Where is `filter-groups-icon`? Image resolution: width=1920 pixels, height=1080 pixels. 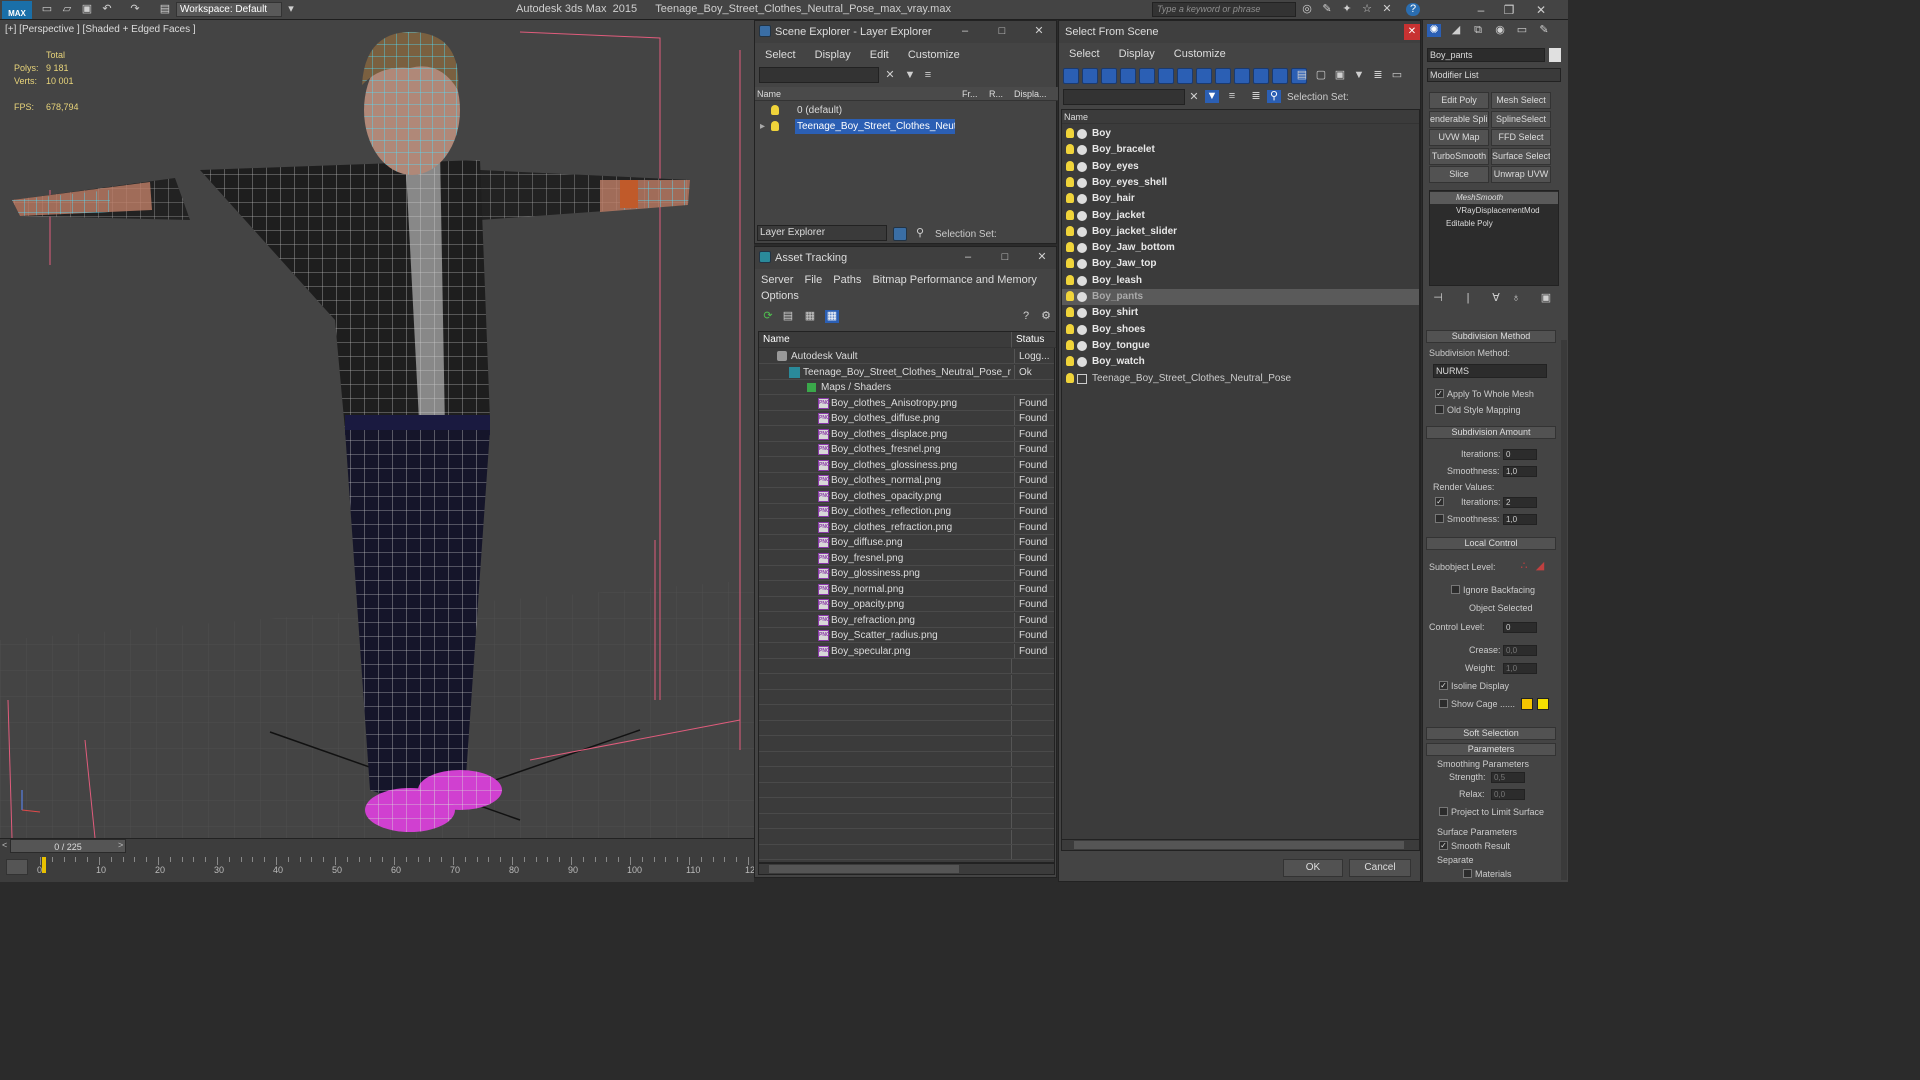
filter-groups-icon is located at coordinates (1185, 76).